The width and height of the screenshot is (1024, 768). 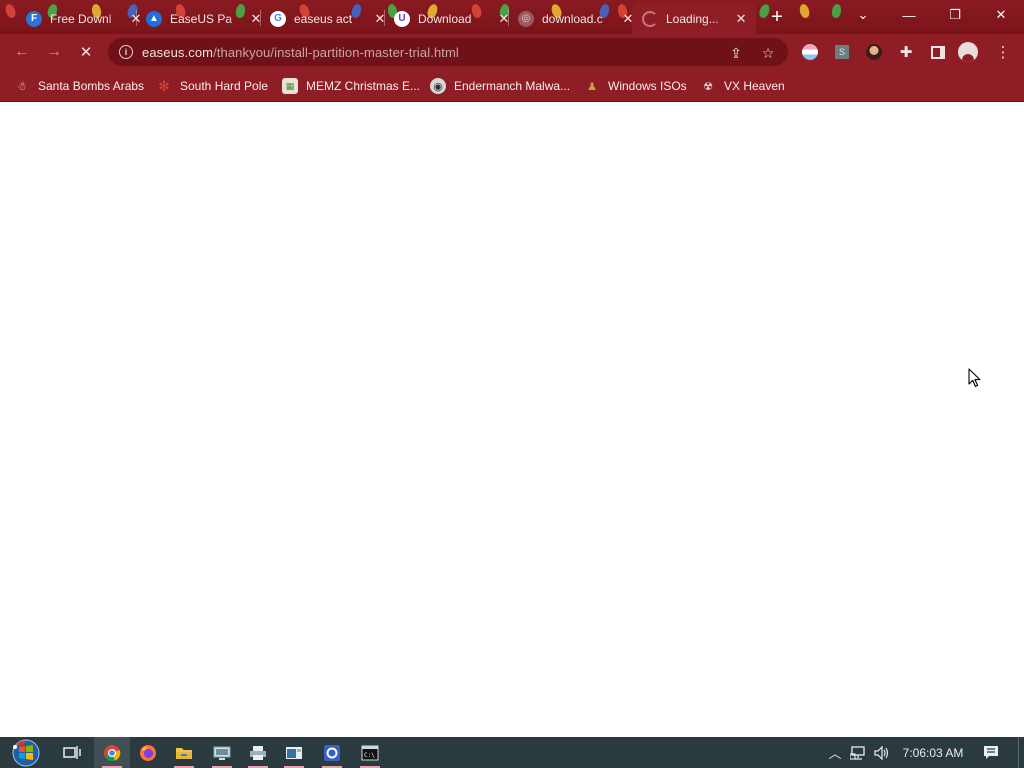 What do you see at coordinates (572, 18) in the screenshot?
I see `tab-title: download.c` at bounding box center [572, 18].